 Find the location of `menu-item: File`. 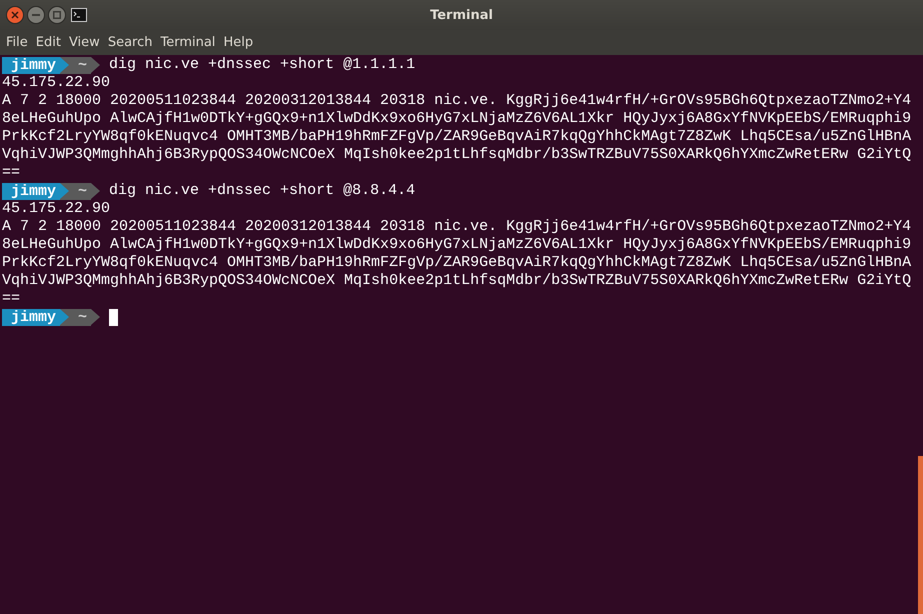

menu-item: File is located at coordinates (17, 42).